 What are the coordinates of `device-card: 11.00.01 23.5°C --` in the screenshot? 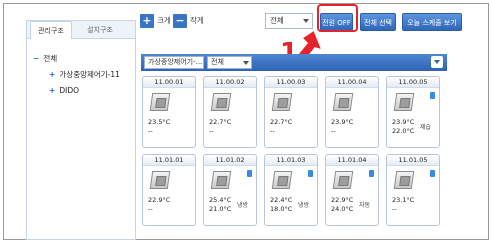 It's located at (169, 112).